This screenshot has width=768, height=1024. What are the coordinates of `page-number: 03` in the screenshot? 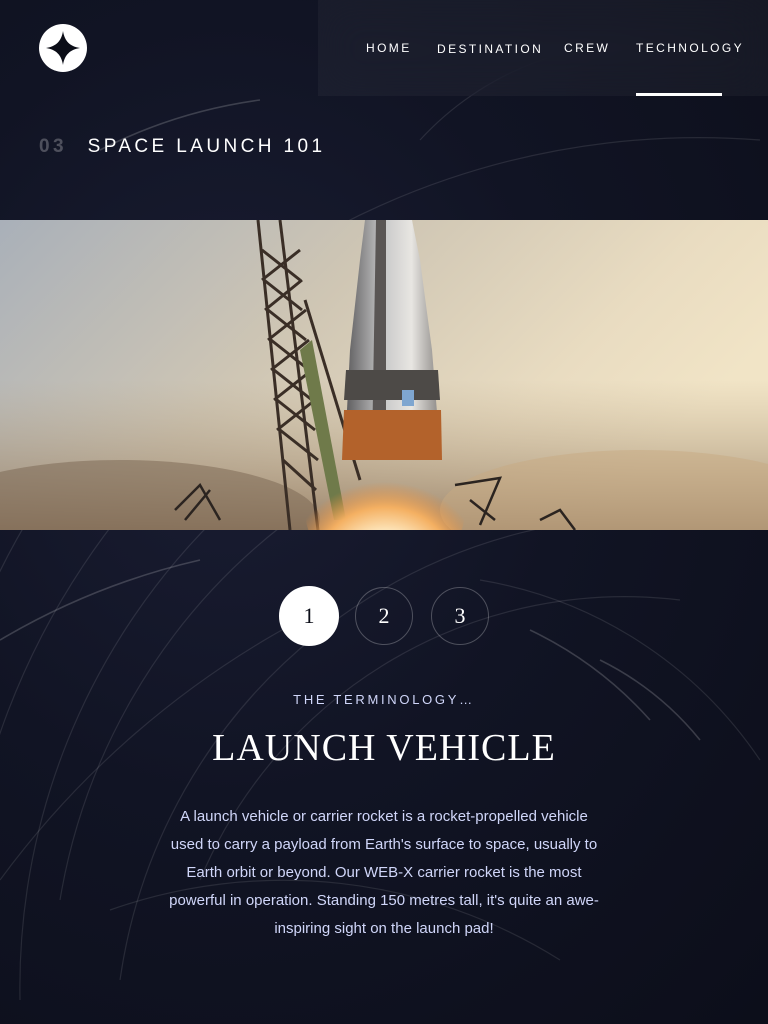 It's located at (53, 146).